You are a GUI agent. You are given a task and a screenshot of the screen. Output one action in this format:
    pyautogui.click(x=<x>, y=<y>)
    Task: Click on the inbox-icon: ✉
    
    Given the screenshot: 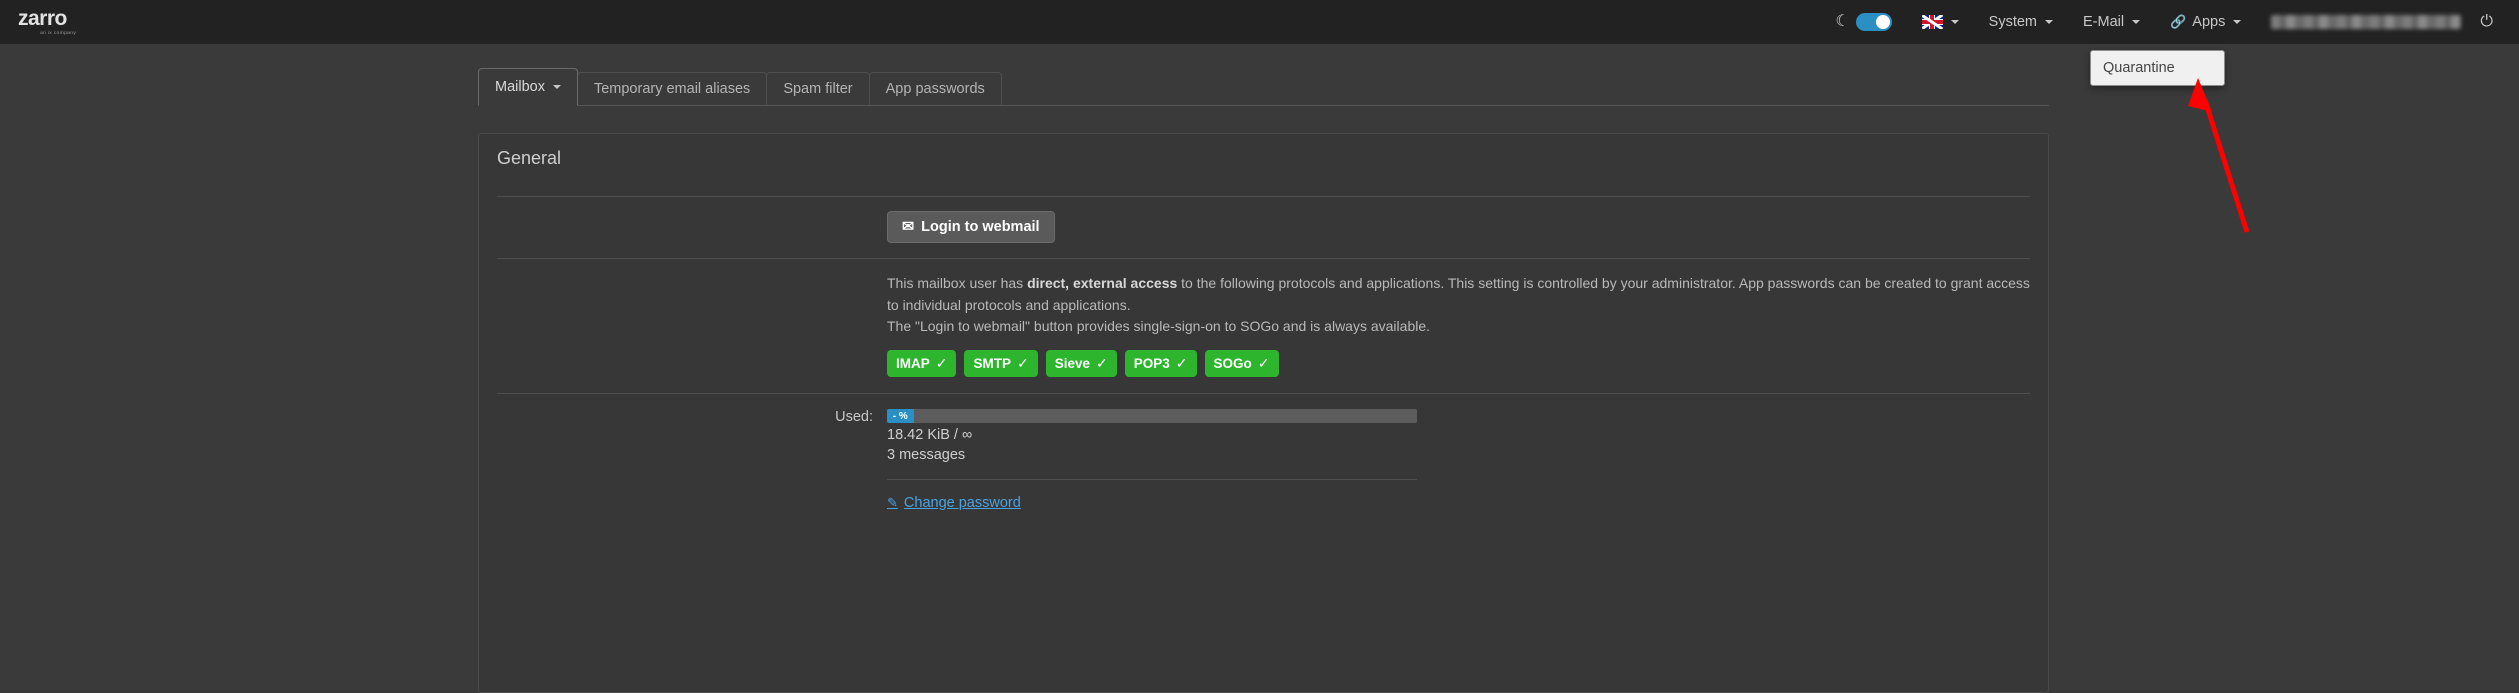 What is the action you would take?
    pyautogui.click(x=908, y=227)
    